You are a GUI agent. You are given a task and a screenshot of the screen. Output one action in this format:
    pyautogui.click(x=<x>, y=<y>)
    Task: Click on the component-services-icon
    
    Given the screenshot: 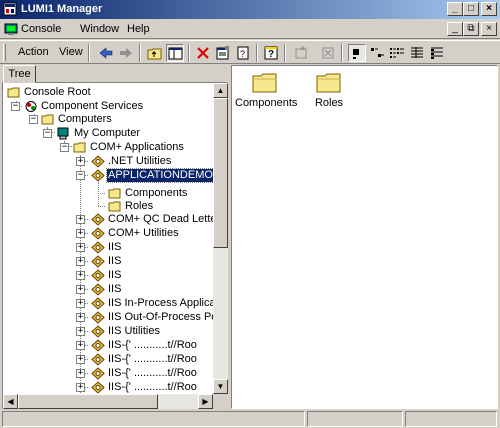 What is the action you would take?
    pyautogui.click(x=31, y=106)
    